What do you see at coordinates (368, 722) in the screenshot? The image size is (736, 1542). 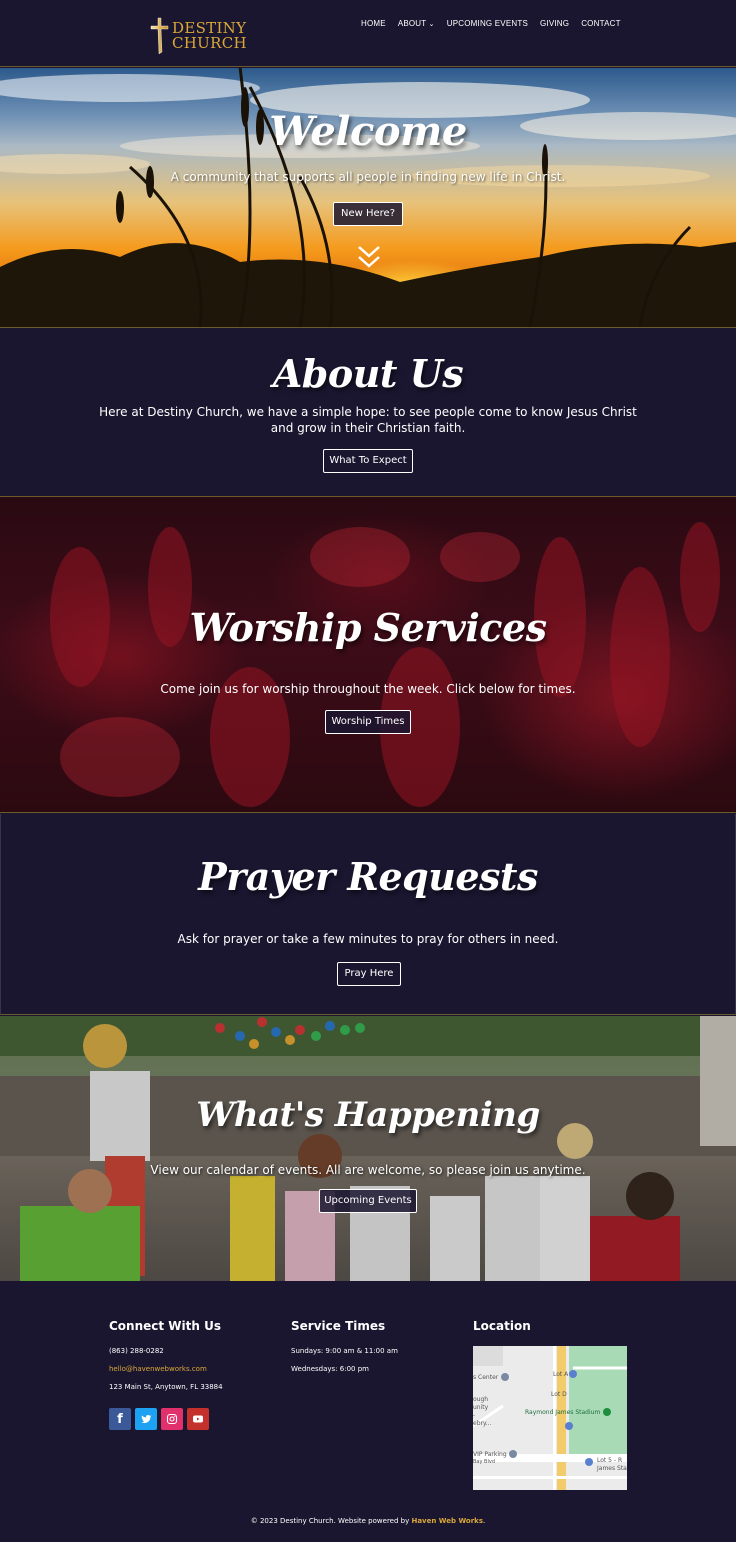 I see `worship-times-button: Worship Times` at bounding box center [368, 722].